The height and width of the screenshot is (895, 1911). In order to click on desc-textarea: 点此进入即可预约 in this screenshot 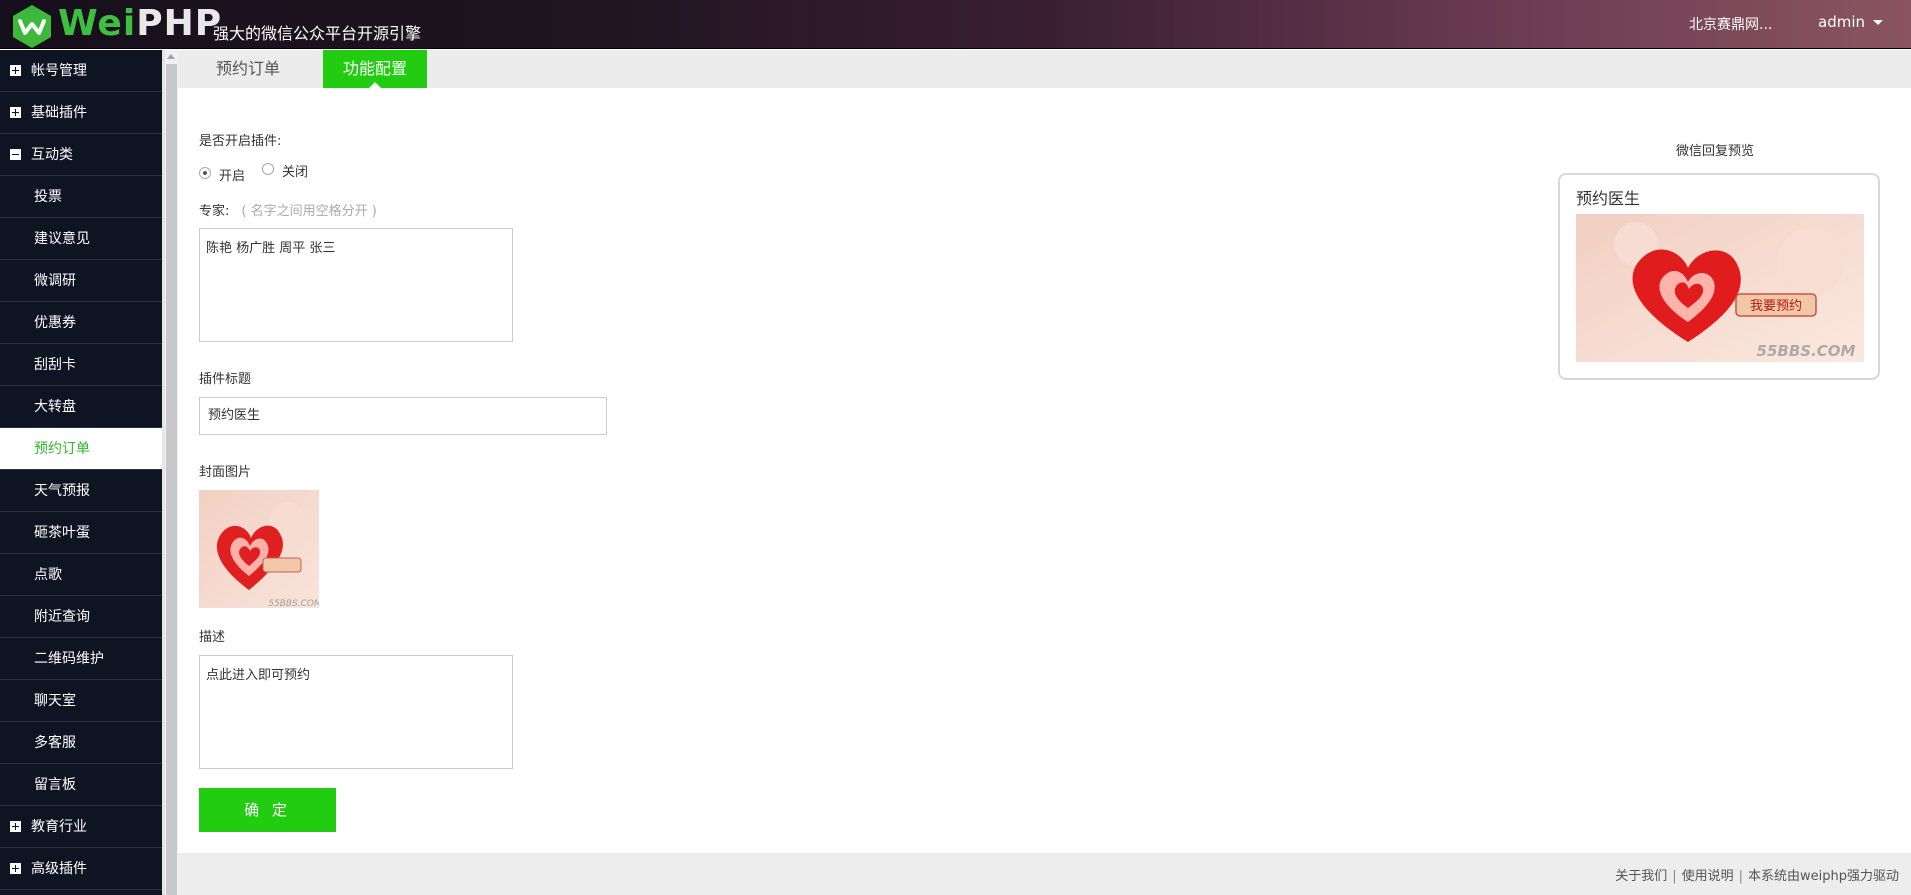, I will do `click(356, 712)`.